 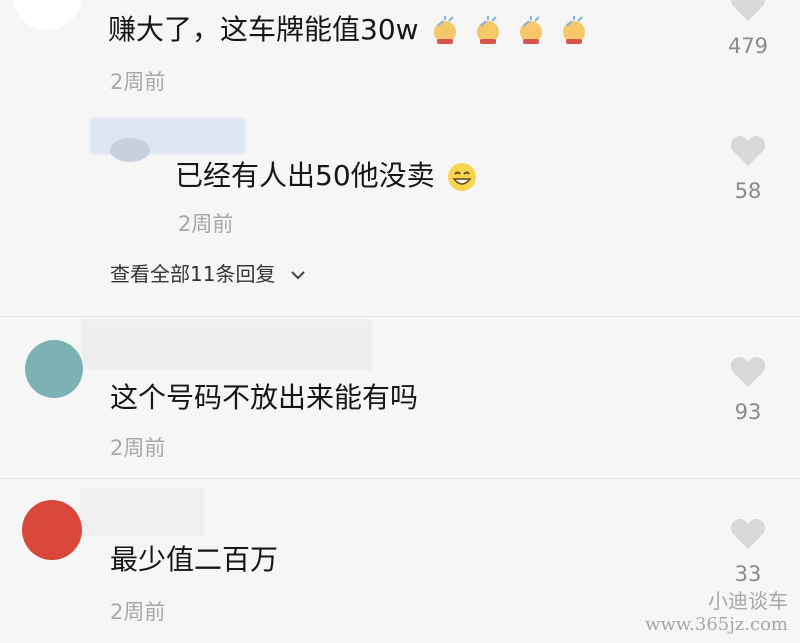 I want to click on view-all-replies-link: 查看全部11条回复, so click(x=208, y=272).